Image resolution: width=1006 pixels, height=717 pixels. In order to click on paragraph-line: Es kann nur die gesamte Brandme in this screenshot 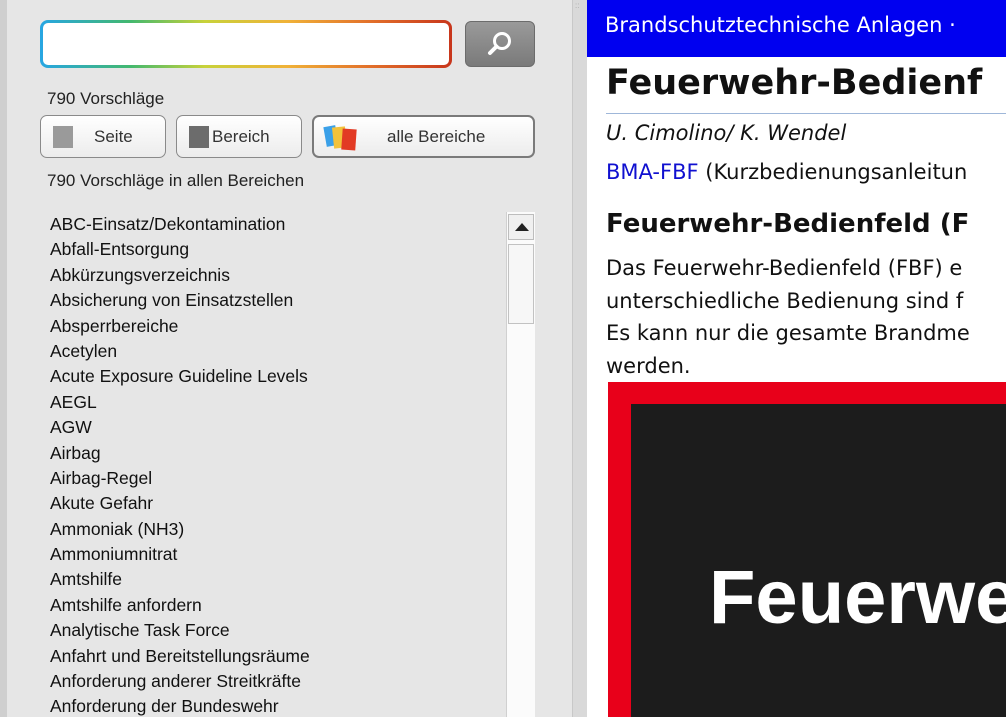, I will do `click(788, 333)`.